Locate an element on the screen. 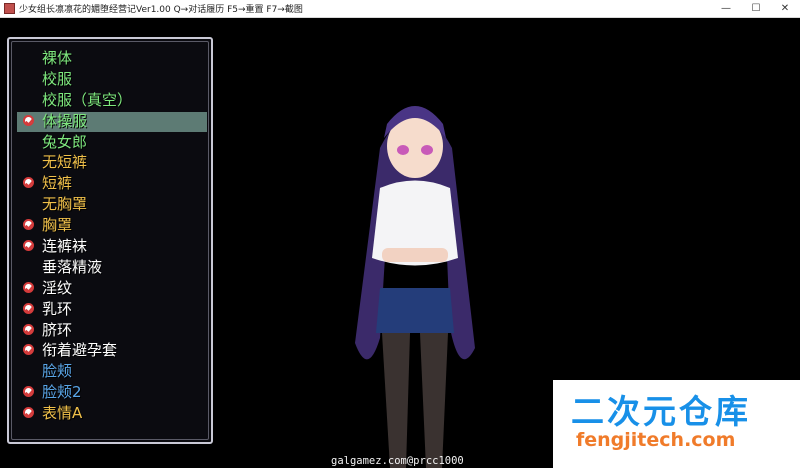 This screenshot has height=468, width=800. menu-item: 无短裤 is located at coordinates (112, 162).